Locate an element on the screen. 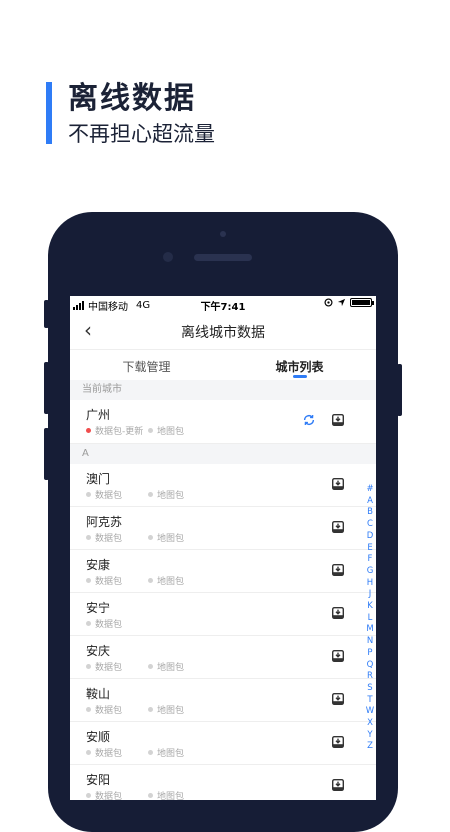  tab-download-manager: 下载管理 is located at coordinates (146, 365).